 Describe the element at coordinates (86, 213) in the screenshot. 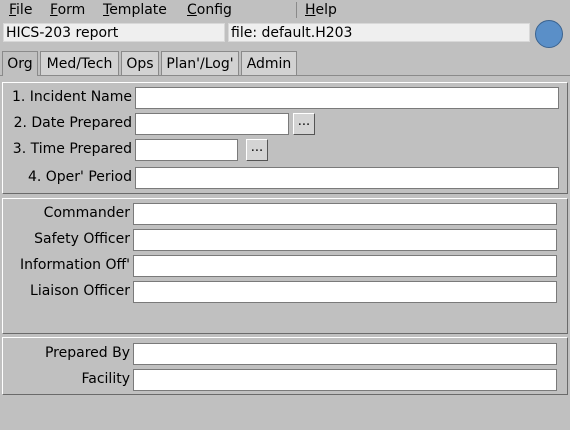

I see `commander-label: Commander` at that location.